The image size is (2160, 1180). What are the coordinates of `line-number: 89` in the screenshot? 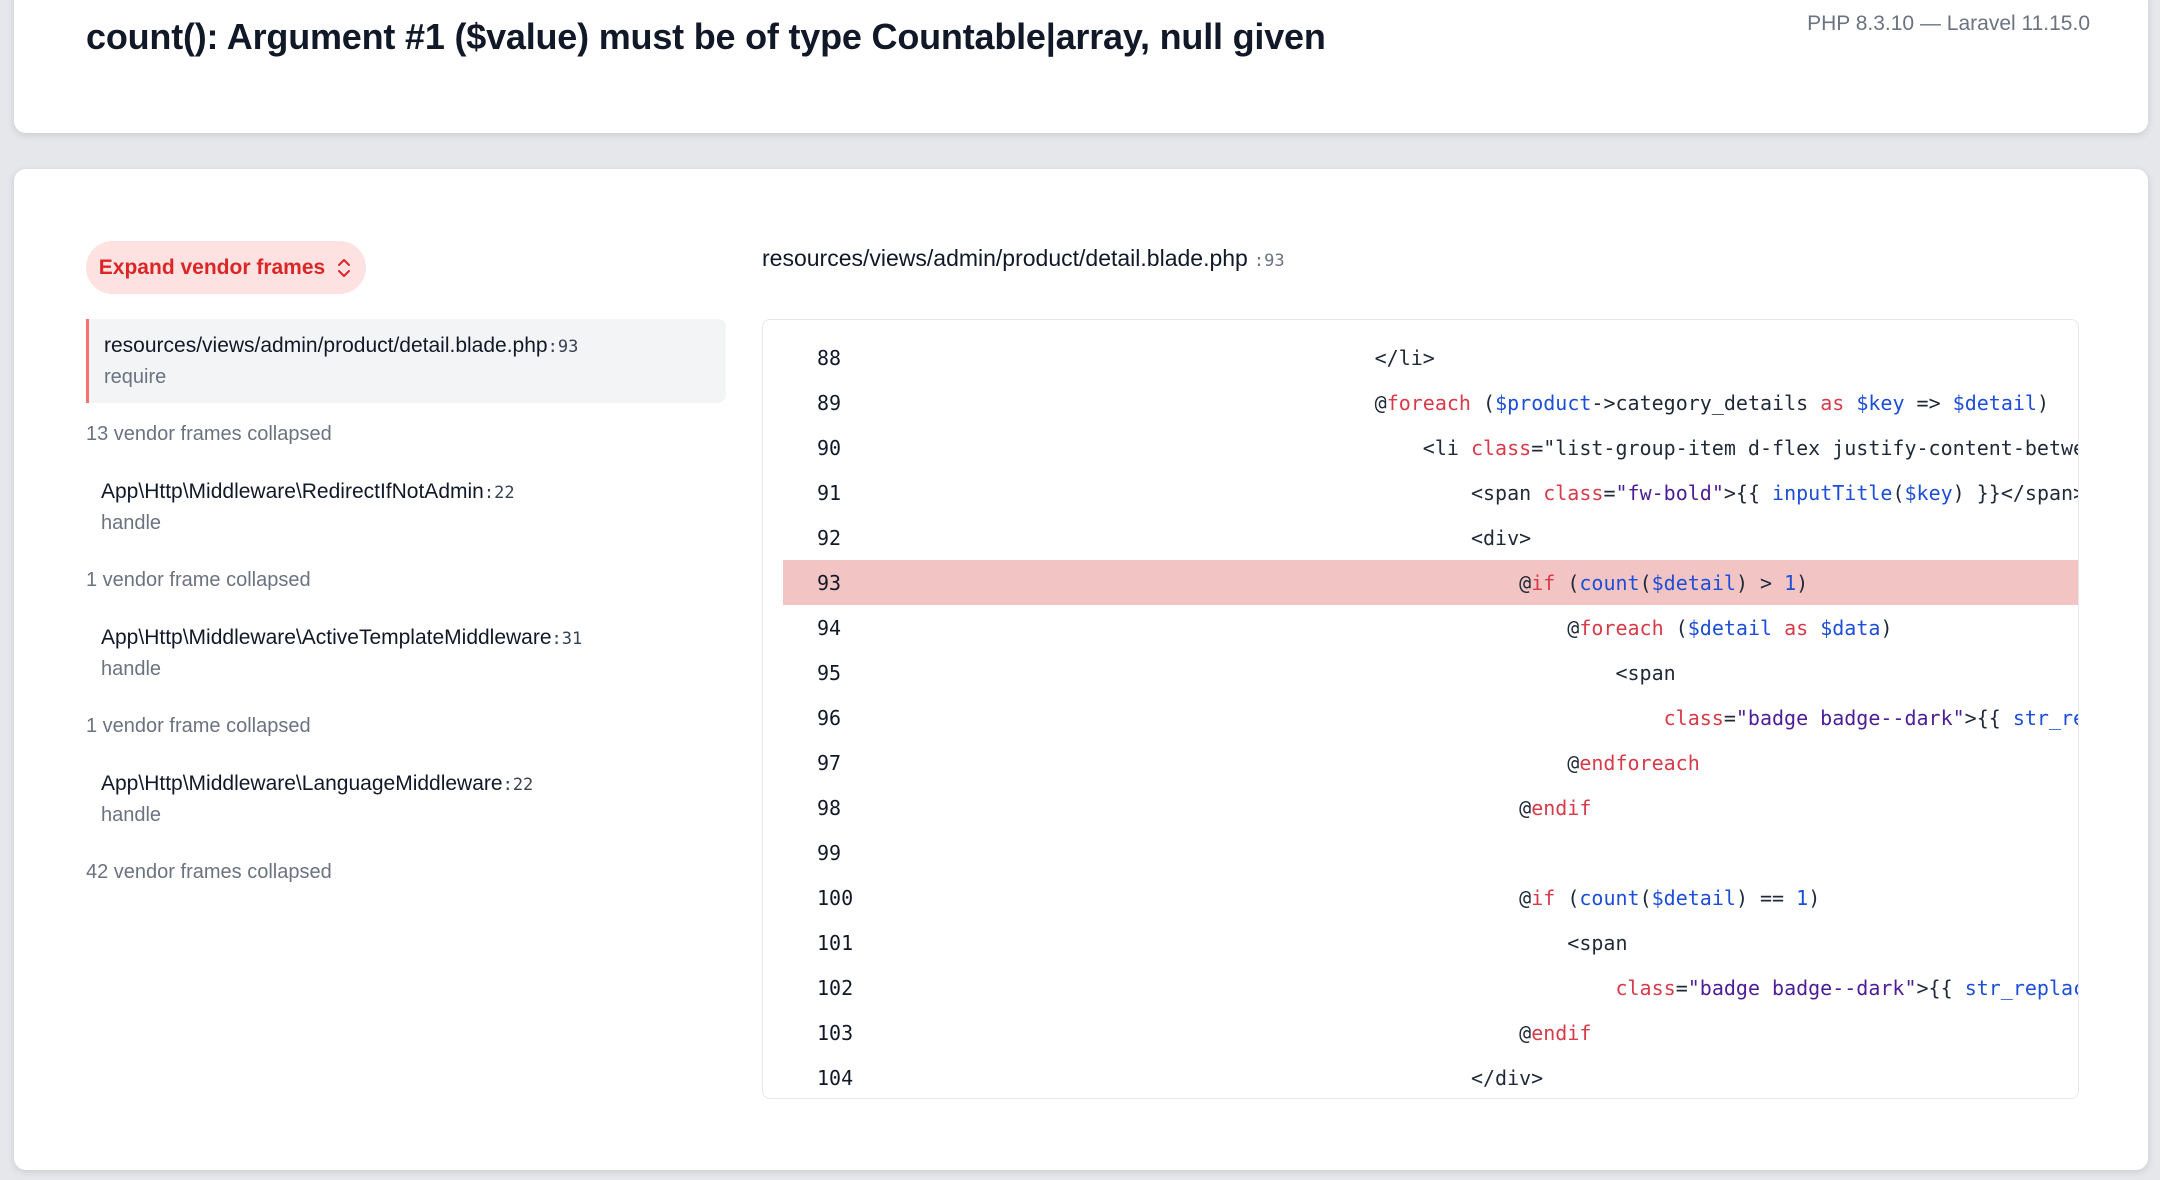 It's located at (829, 402).